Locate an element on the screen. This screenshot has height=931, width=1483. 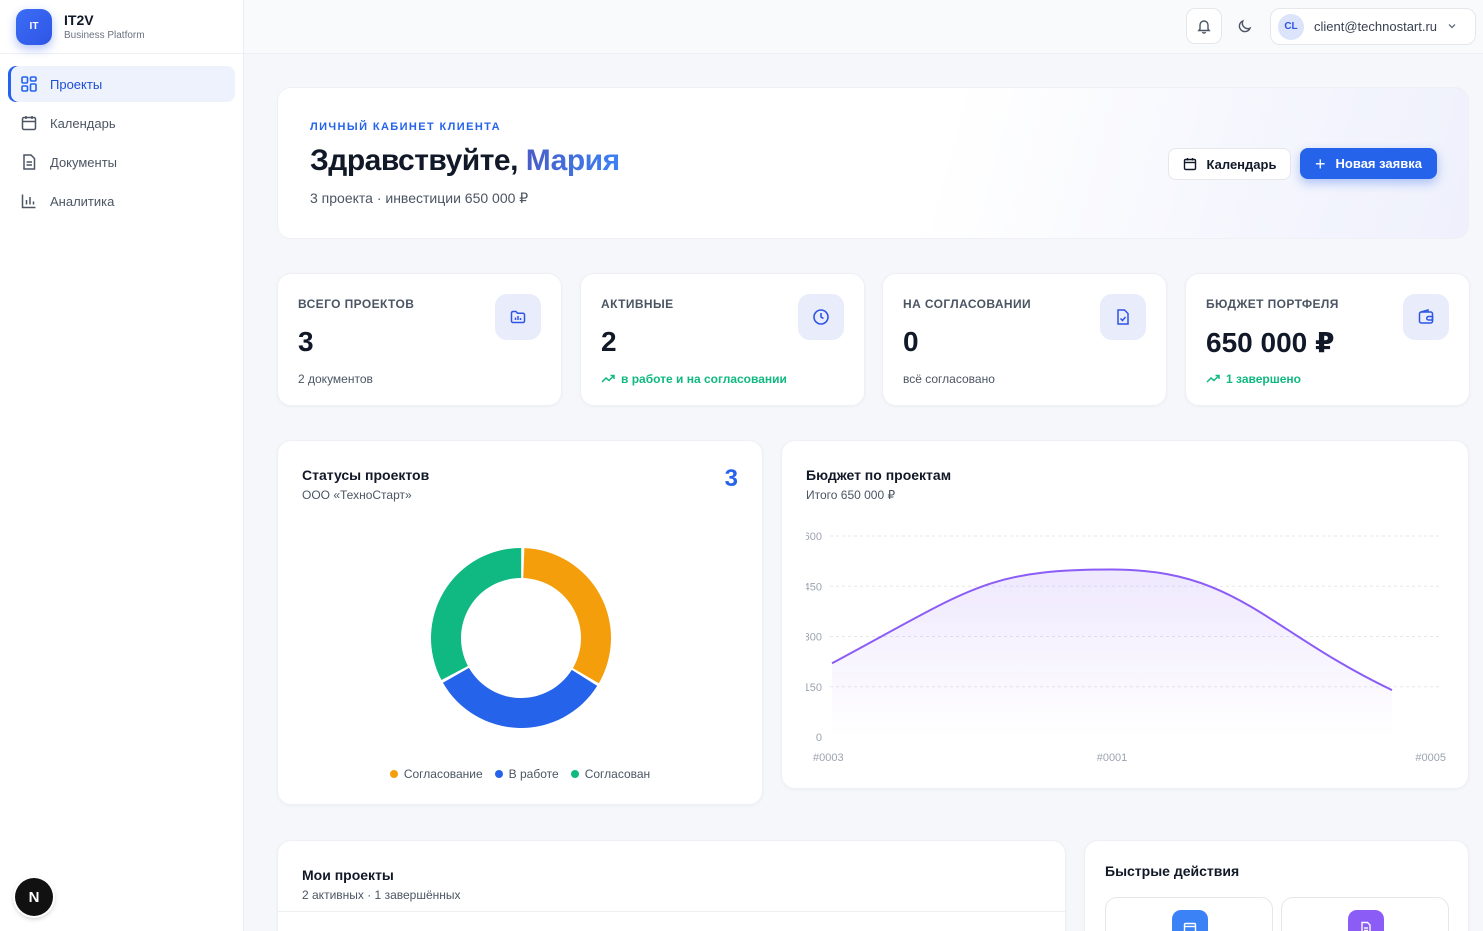
legend-label: Согласование is located at coordinates (443, 774).